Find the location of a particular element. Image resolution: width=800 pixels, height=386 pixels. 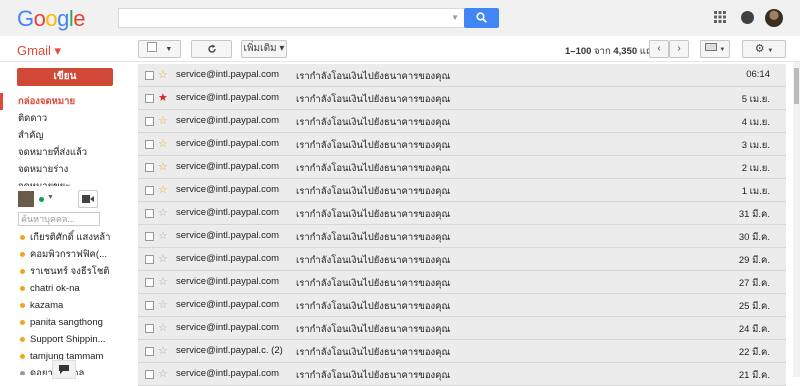

notifications-icon is located at coordinates (747, 17).